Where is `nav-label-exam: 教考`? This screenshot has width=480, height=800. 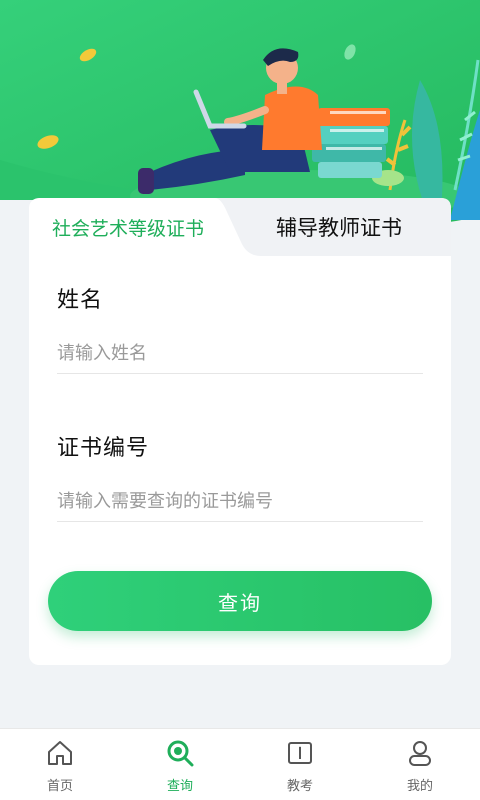
nav-label-exam: 教考 is located at coordinates (299, 786).